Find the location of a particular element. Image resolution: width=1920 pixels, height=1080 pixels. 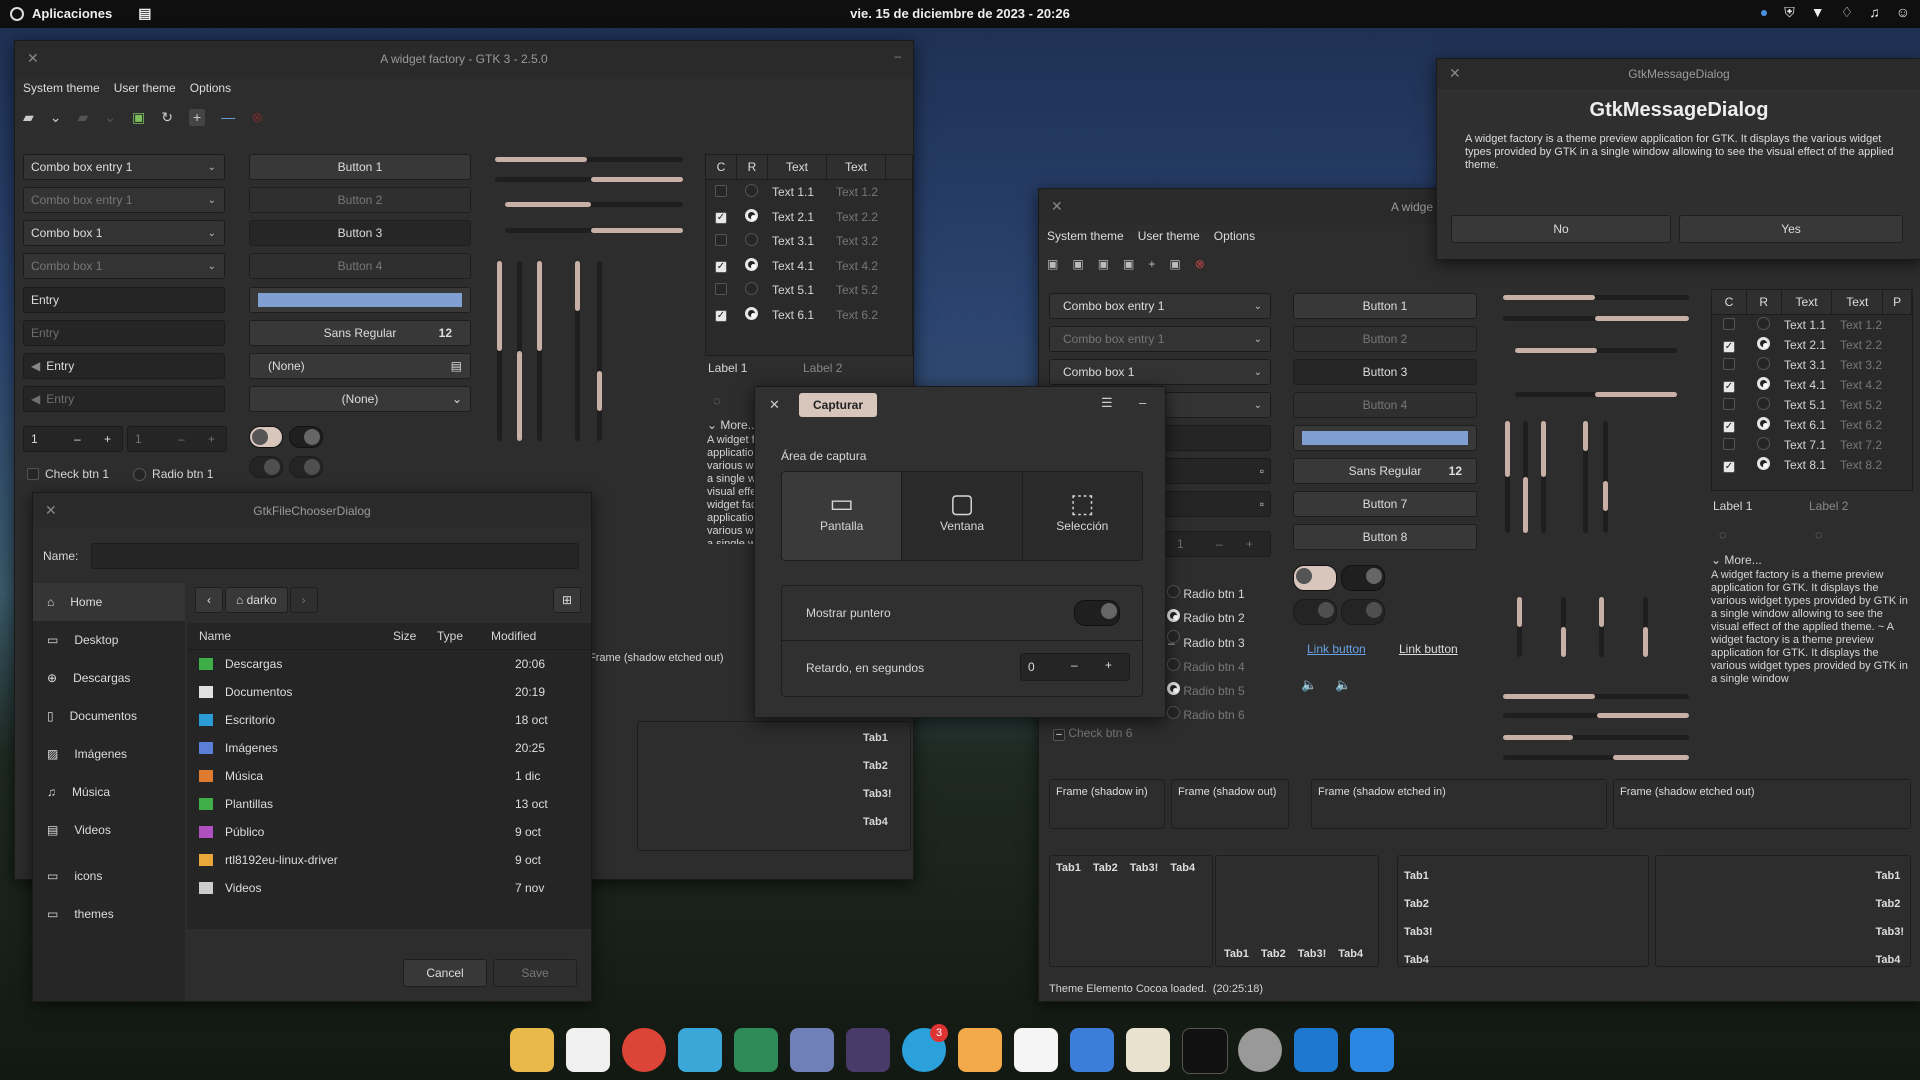

mode-window: ▢ Ventana is located at coordinates (962, 516).